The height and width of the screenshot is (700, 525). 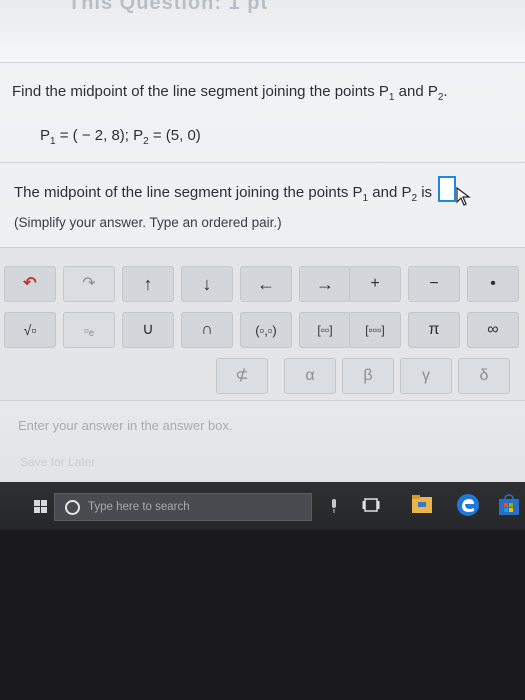 I want to click on edge-browser-icon, so click(x=468, y=505).